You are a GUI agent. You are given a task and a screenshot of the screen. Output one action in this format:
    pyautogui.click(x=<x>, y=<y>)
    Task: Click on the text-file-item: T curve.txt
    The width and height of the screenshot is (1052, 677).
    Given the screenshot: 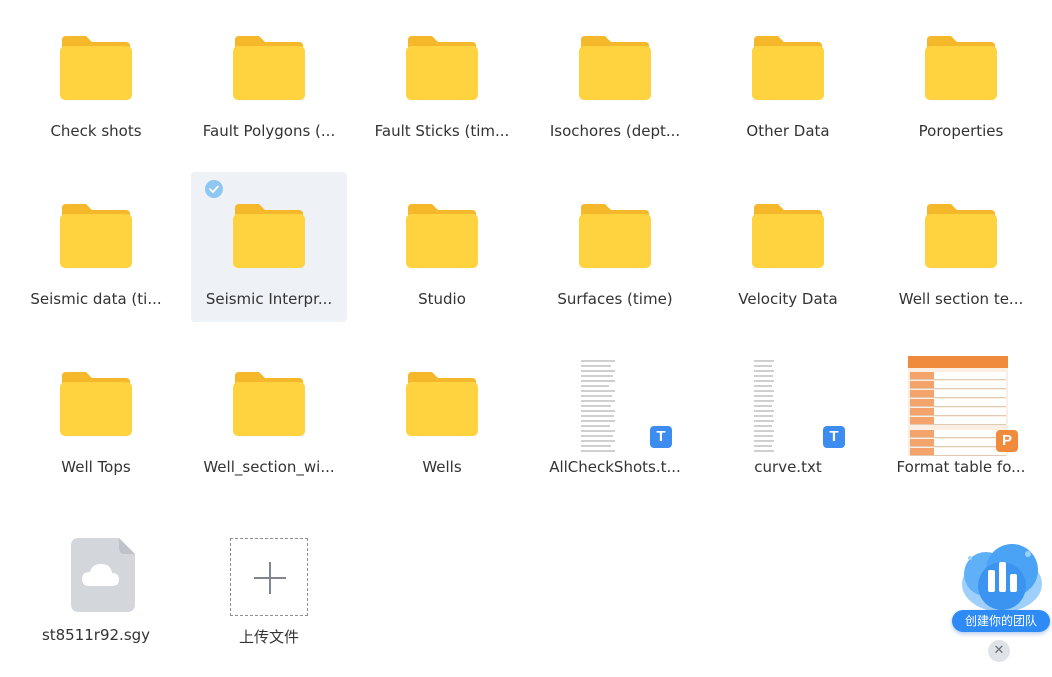 What is the action you would take?
    pyautogui.click(x=788, y=415)
    